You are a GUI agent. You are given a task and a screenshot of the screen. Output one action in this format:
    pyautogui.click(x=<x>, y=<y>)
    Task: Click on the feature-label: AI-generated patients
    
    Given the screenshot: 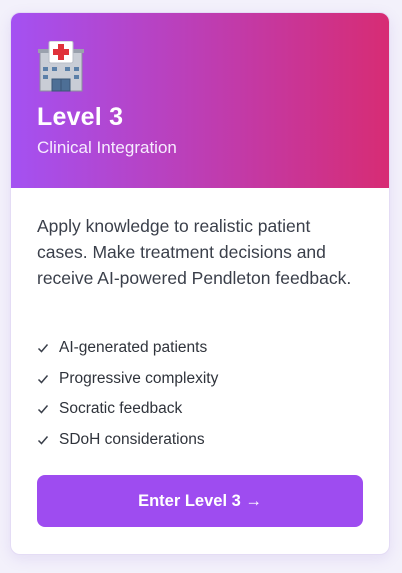 What is the action you would take?
    pyautogui.click(x=133, y=348)
    